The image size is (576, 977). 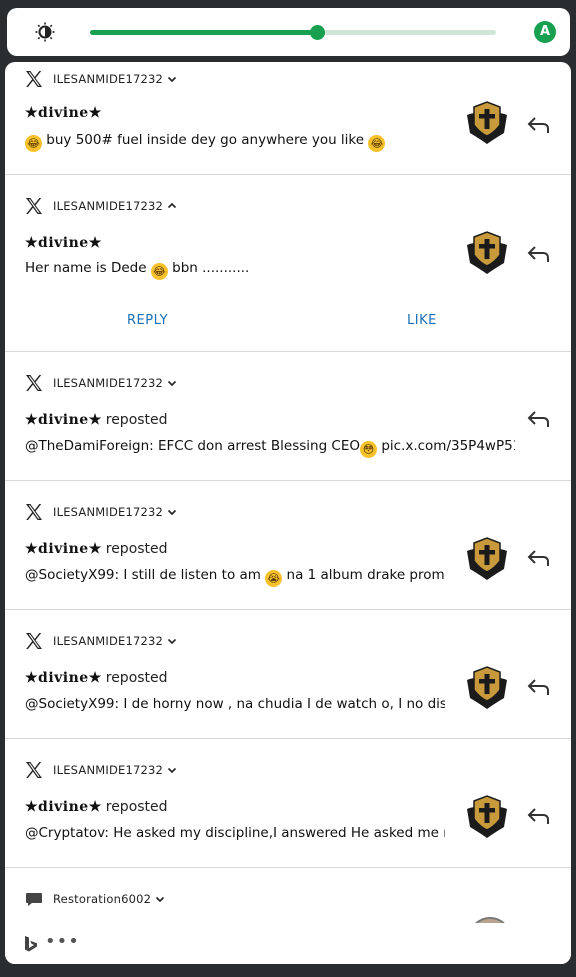 What do you see at coordinates (318, 32) in the screenshot?
I see `brightness-slider-handle` at bounding box center [318, 32].